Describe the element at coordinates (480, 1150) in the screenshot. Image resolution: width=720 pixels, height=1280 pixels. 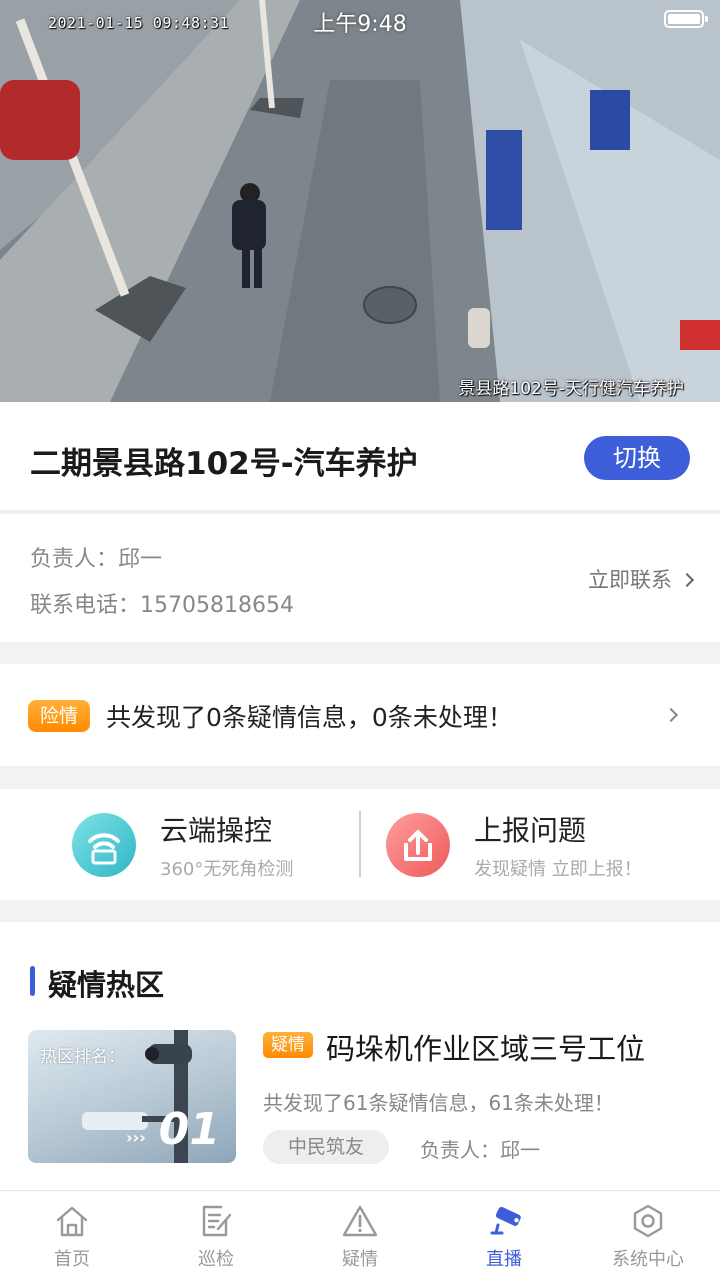
I see `hotzone-owner: 负责人：邱一` at that location.